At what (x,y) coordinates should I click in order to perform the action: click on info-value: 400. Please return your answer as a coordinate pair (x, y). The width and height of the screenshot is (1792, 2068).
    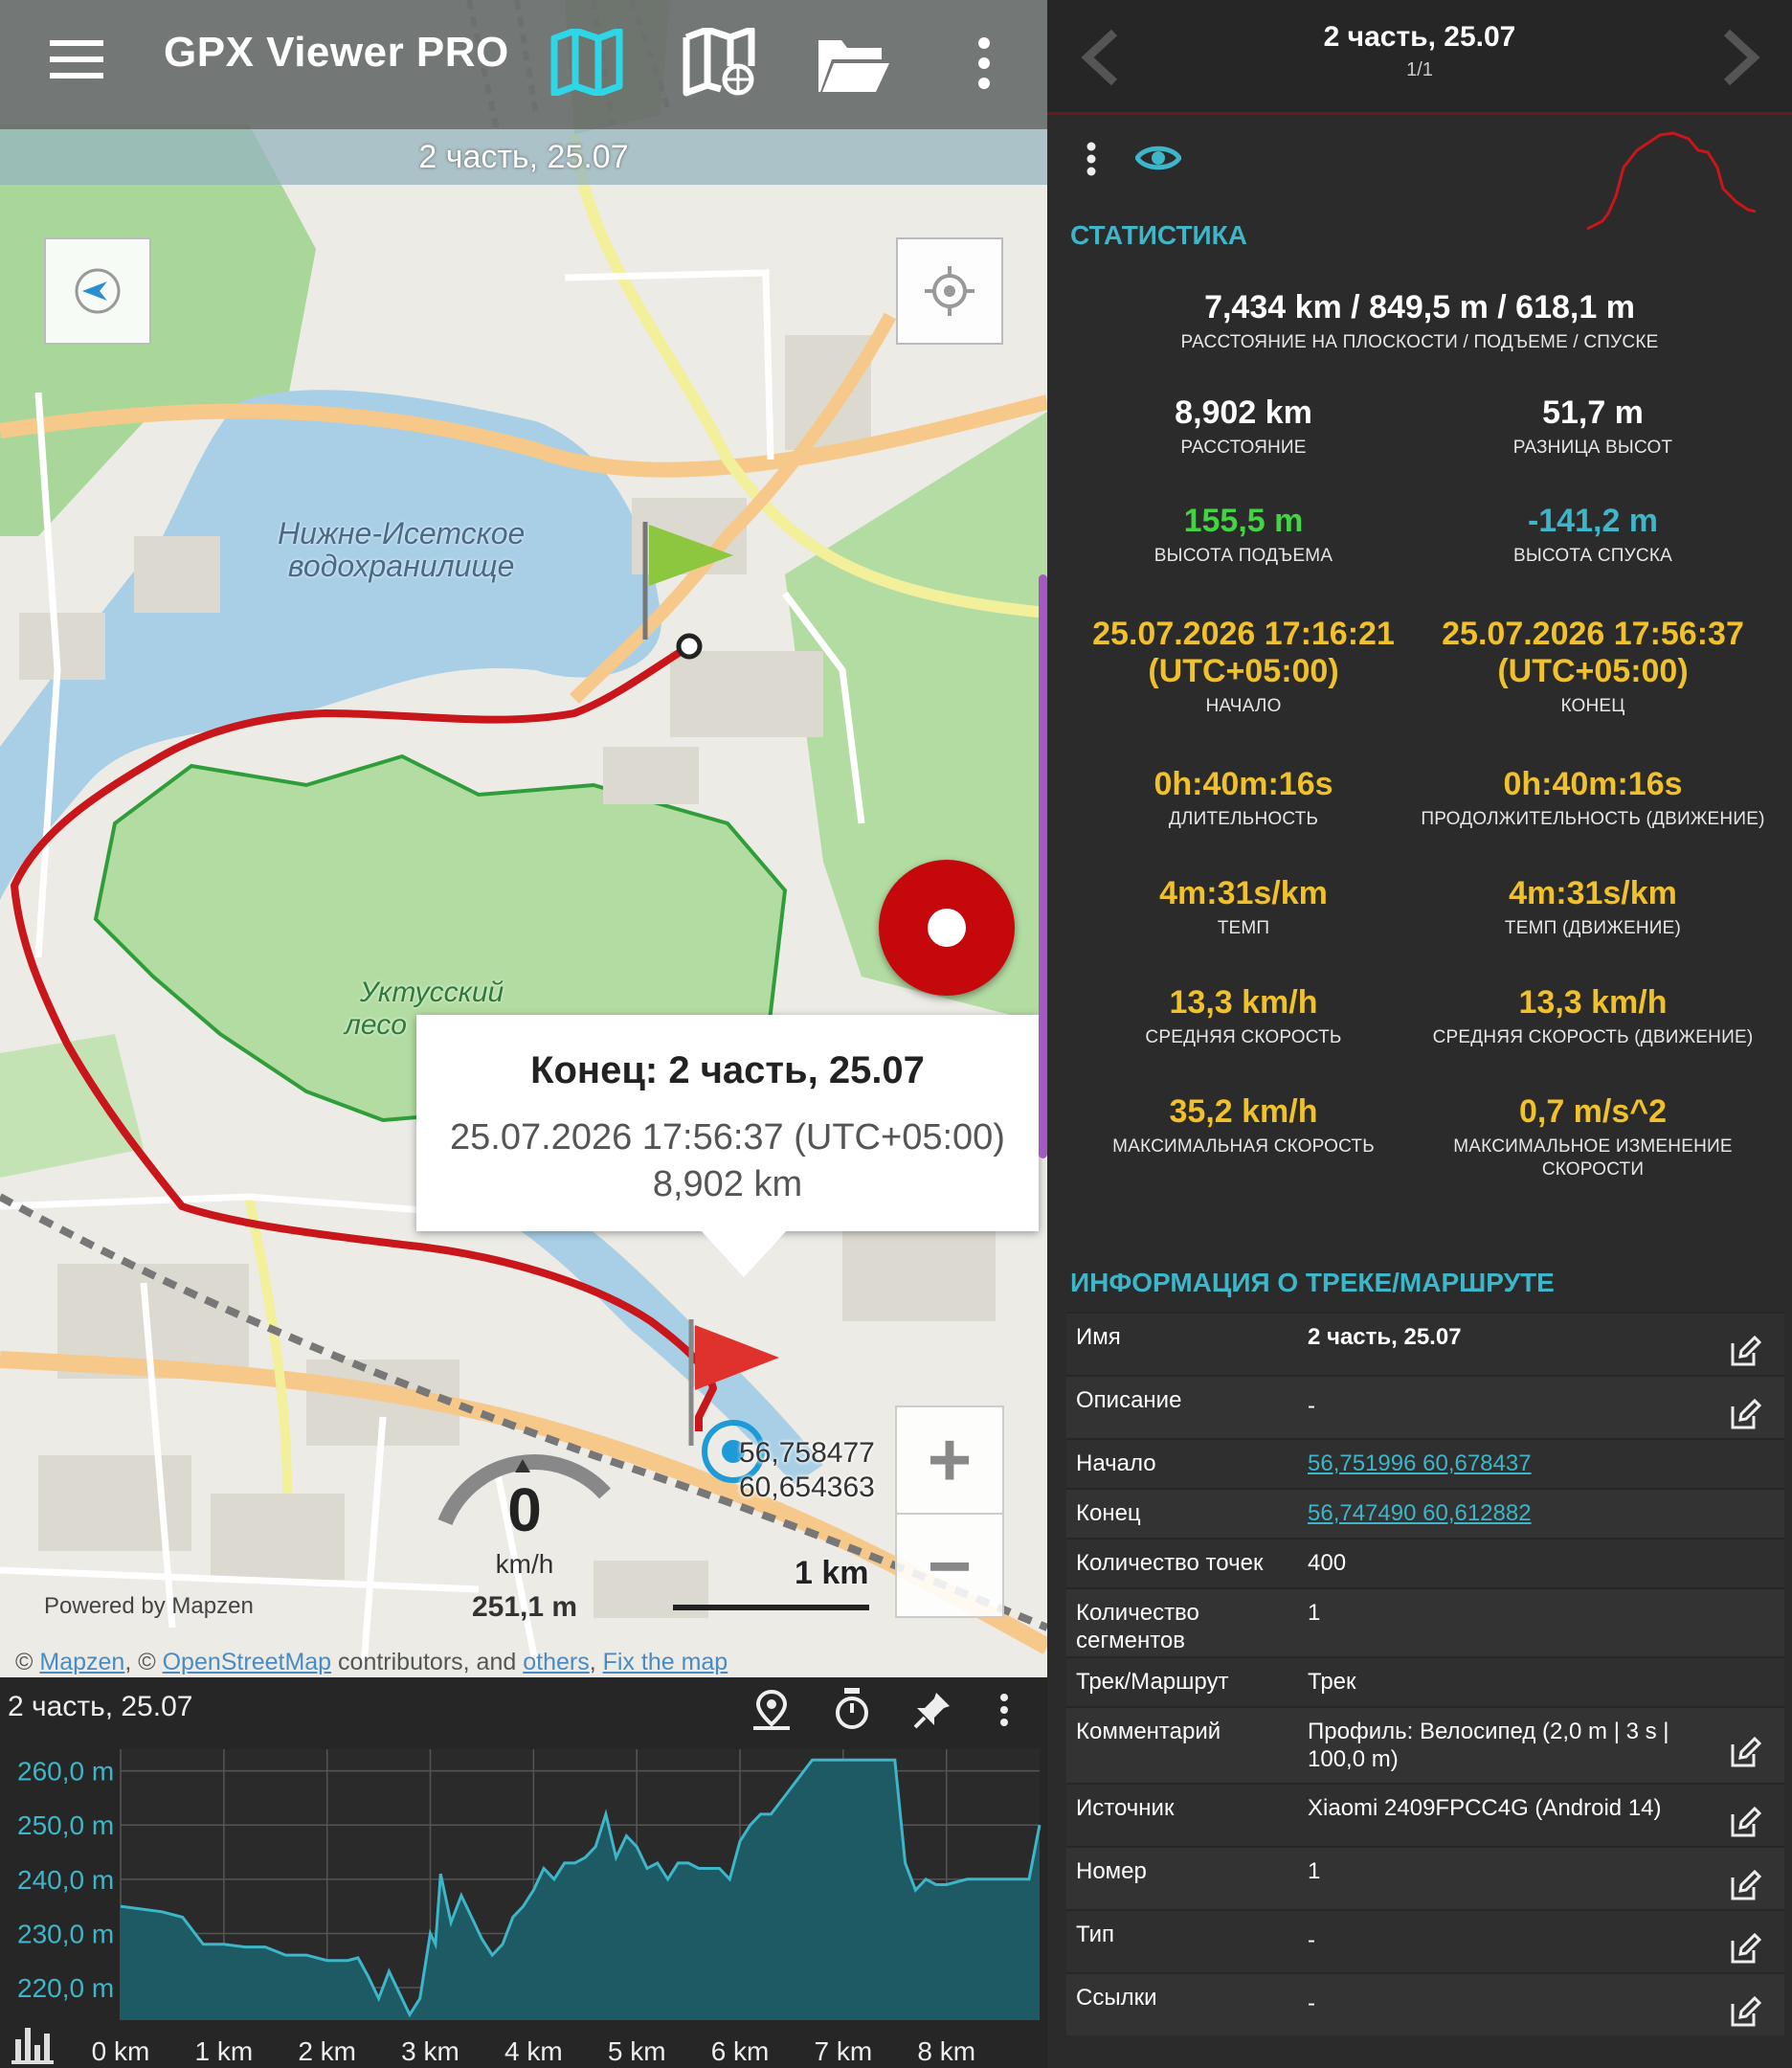
    Looking at the image, I should click on (1327, 1563).